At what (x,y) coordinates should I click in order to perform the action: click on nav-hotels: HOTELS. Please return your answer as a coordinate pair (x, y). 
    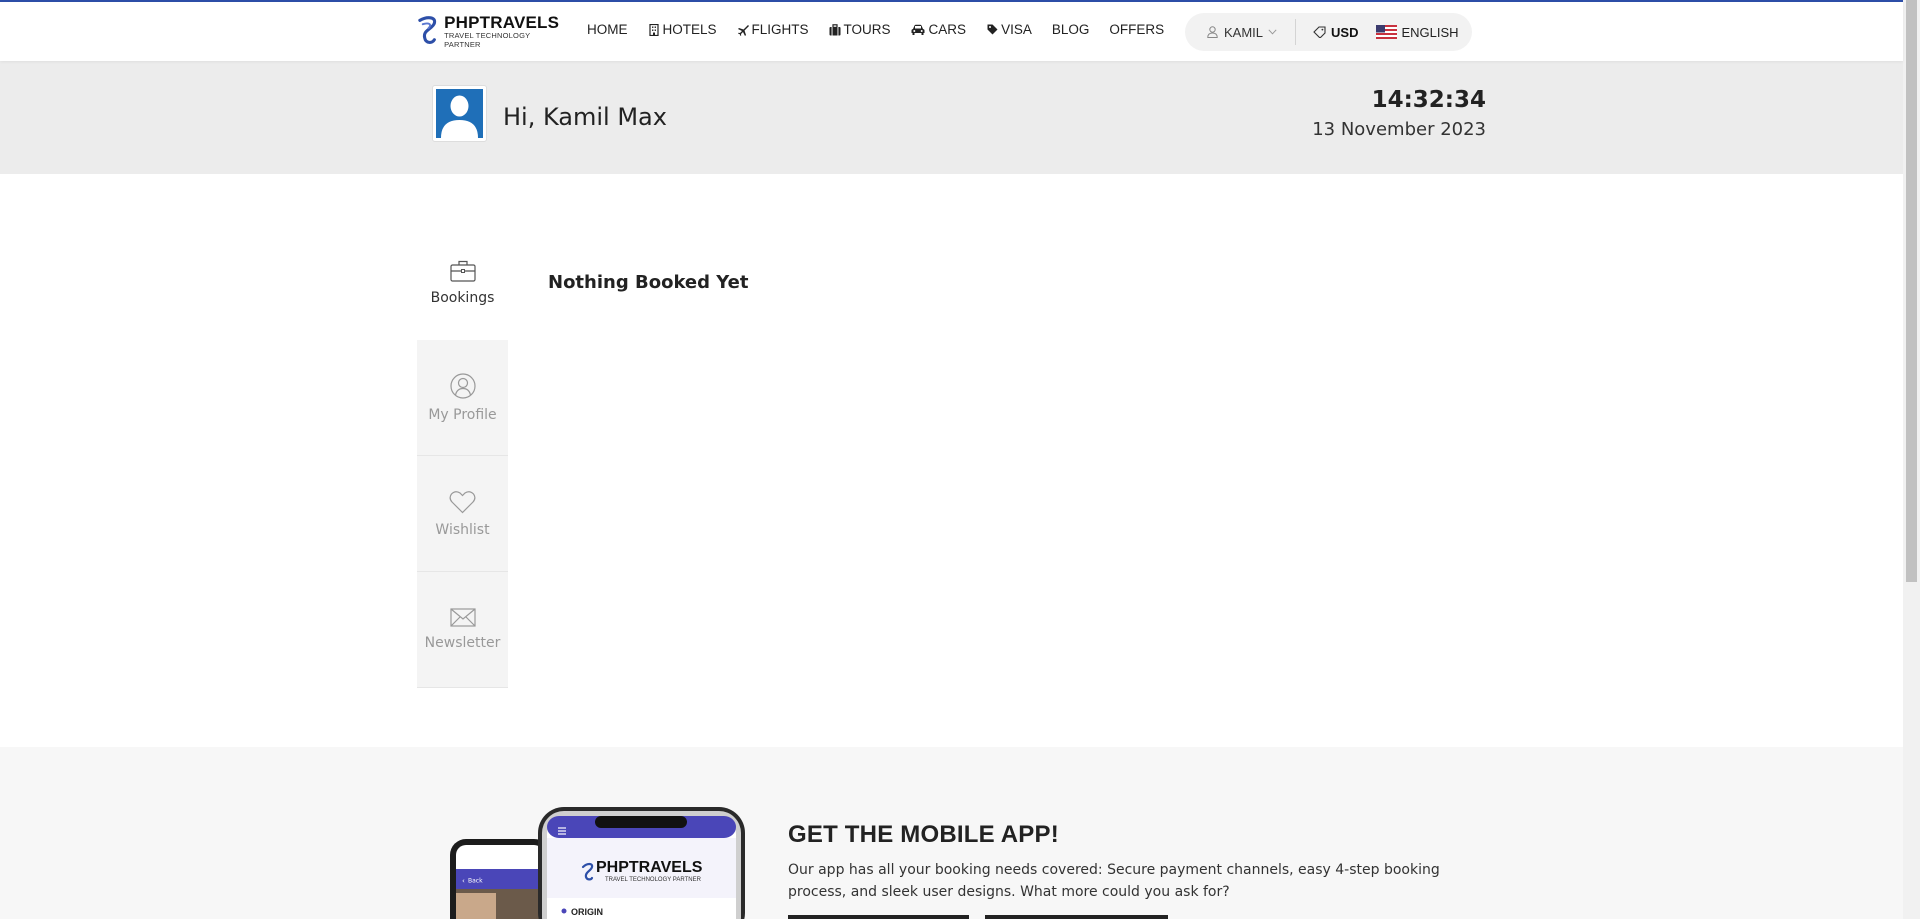
    Looking at the image, I should click on (682, 29).